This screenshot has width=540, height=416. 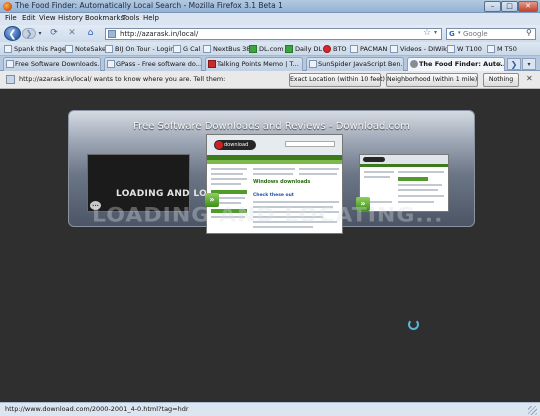 I want to click on loading-spinner-icon, so click(x=413, y=324).